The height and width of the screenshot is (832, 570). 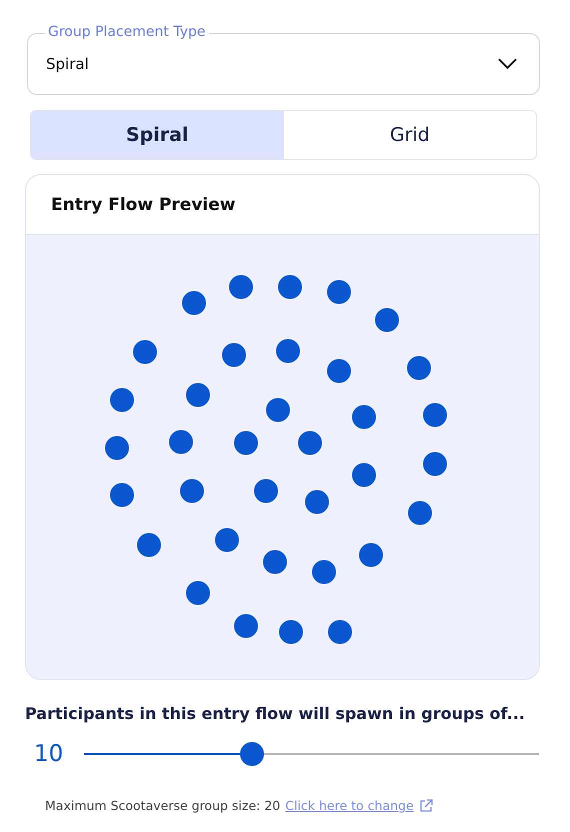 What do you see at coordinates (507, 64) in the screenshot?
I see `chevron-down-icon` at bounding box center [507, 64].